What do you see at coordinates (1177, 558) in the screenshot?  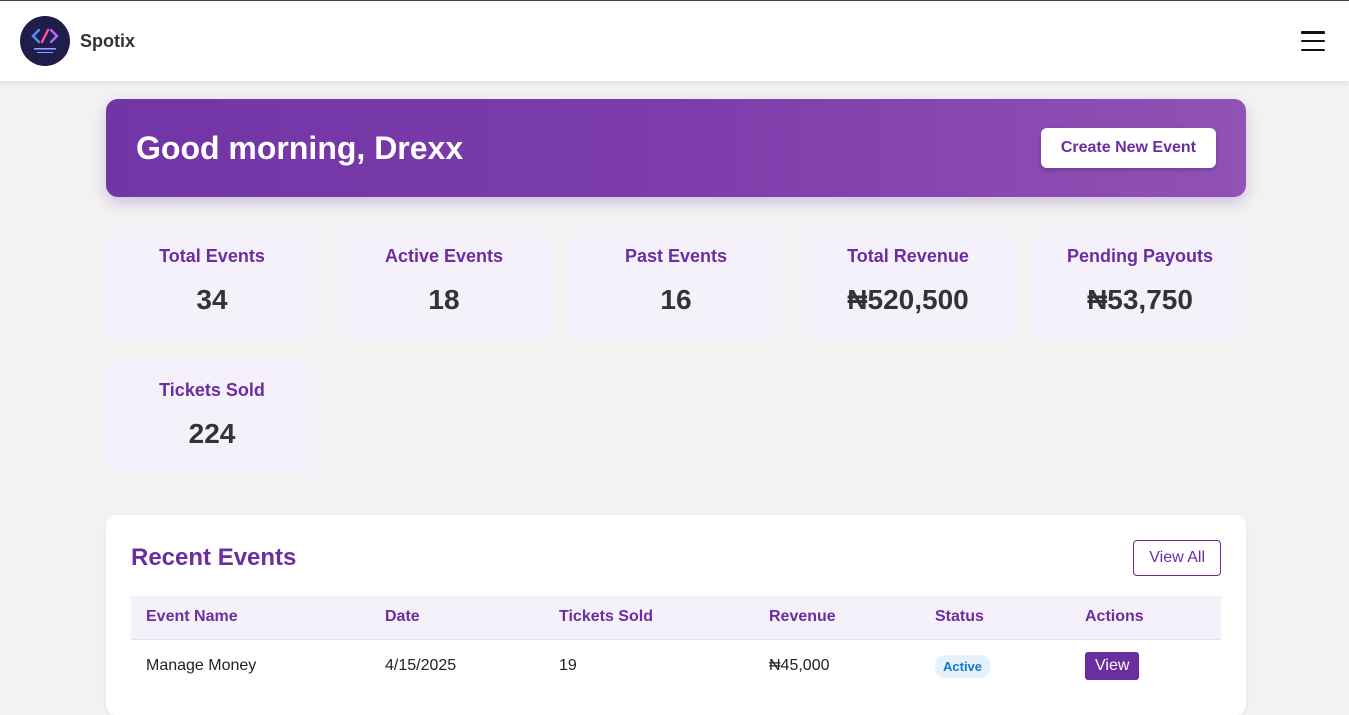 I see `view-all-button: View All` at bounding box center [1177, 558].